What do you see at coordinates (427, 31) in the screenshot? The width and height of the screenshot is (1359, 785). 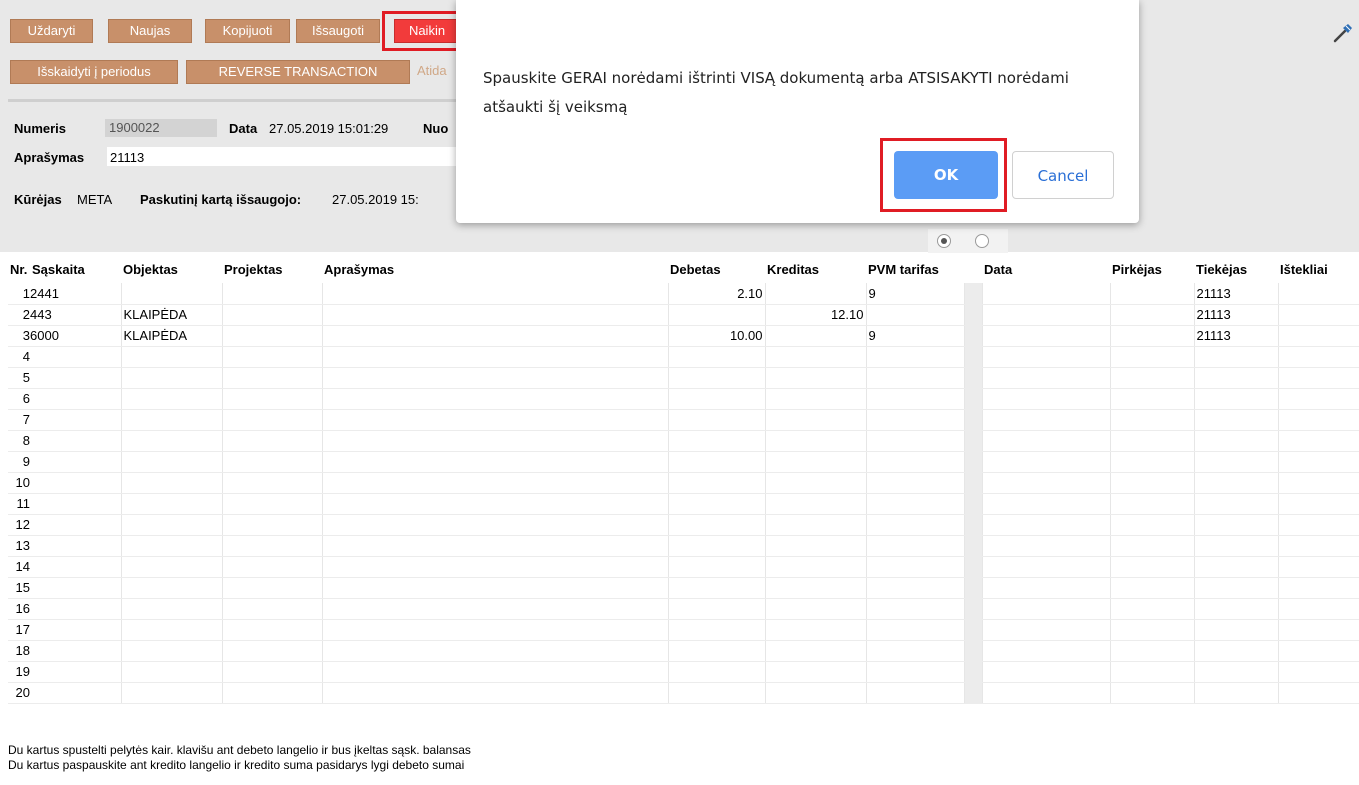 I see `delete-button: Naikin` at bounding box center [427, 31].